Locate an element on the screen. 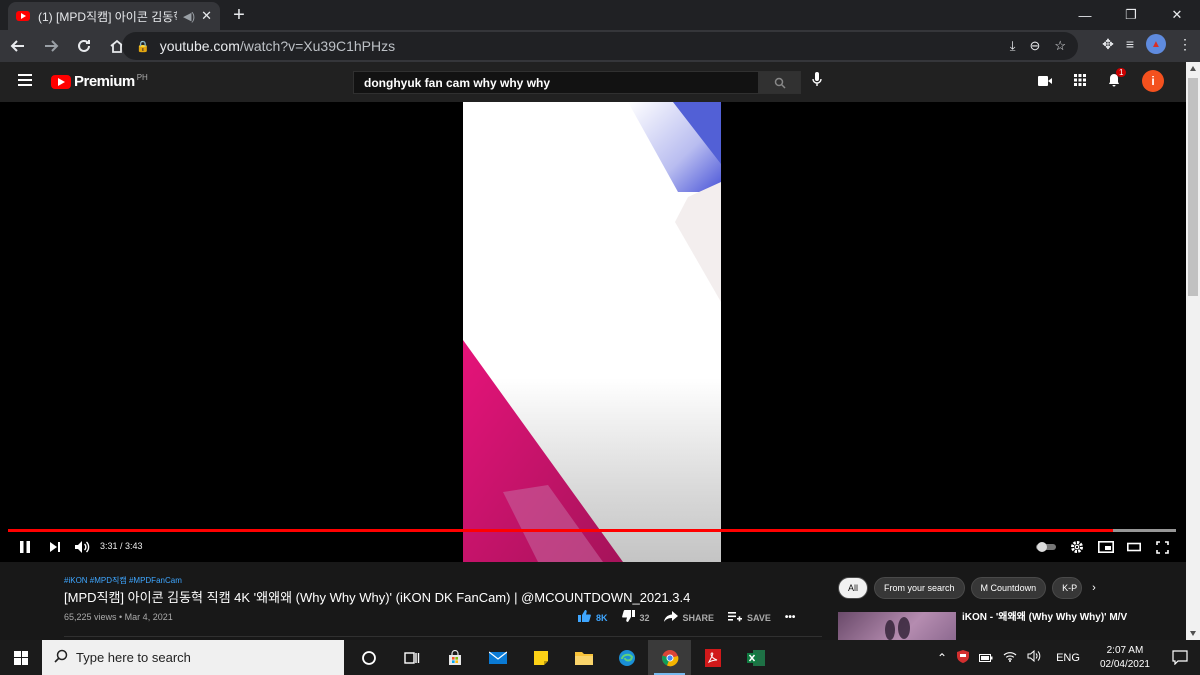 This screenshot has width=1200, height=675. miniplayer-icon is located at coordinates (1106, 547).